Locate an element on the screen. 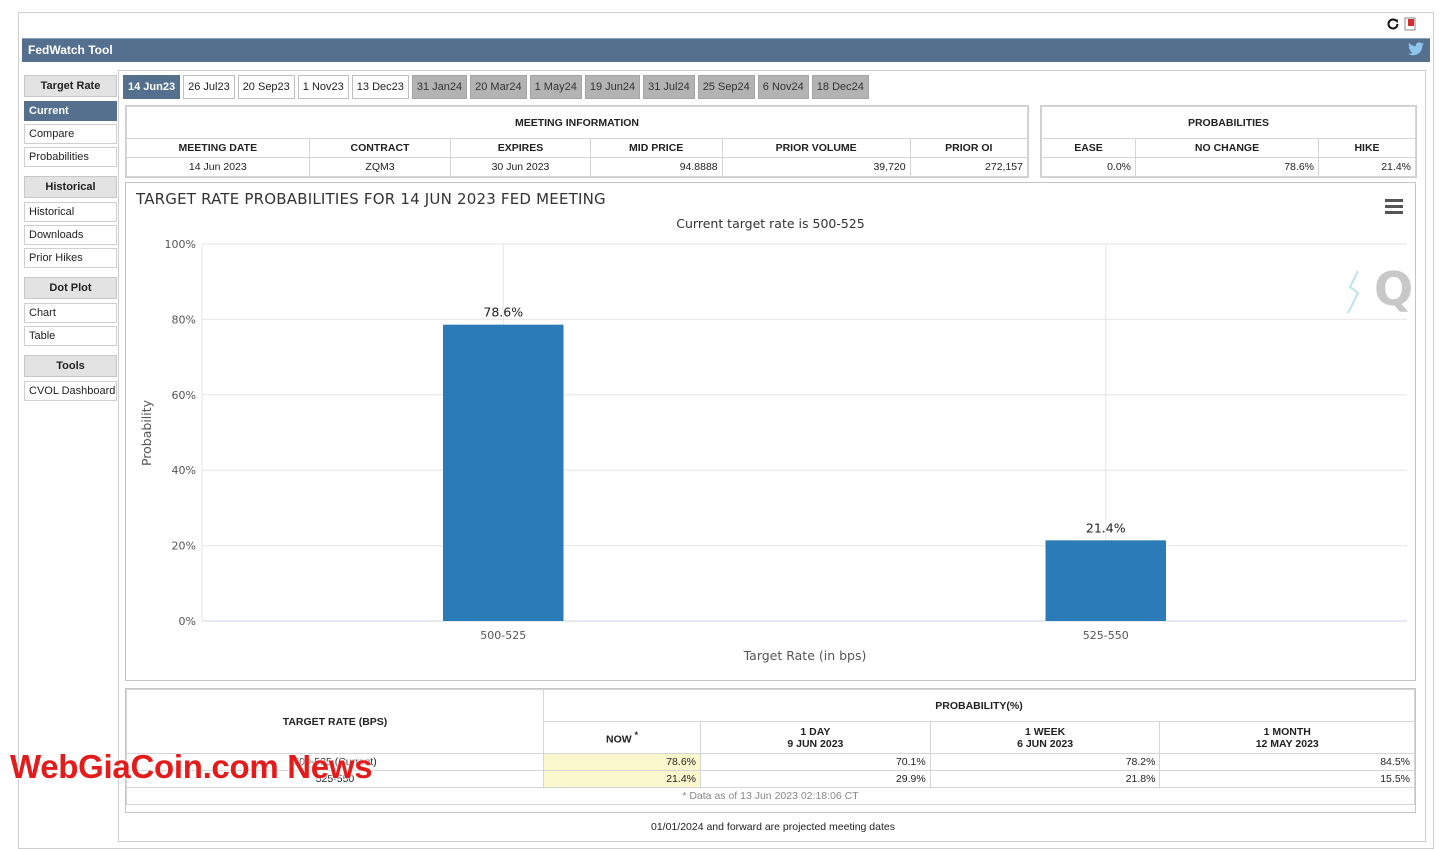 The width and height of the screenshot is (1451, 849). target-rate-header: TARGET RATE (BPS) is located at coordinates (335, 721).